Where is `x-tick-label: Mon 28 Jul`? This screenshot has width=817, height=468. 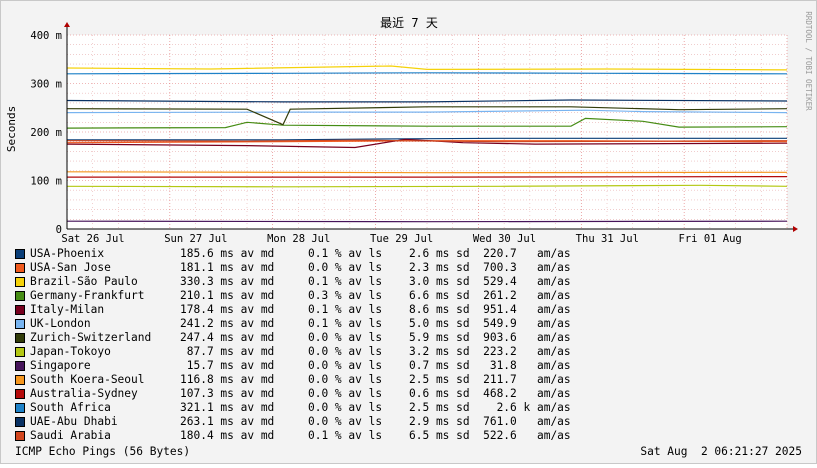
x-tick-label: Mon 28 Jul is located at coordinates (298, 239).